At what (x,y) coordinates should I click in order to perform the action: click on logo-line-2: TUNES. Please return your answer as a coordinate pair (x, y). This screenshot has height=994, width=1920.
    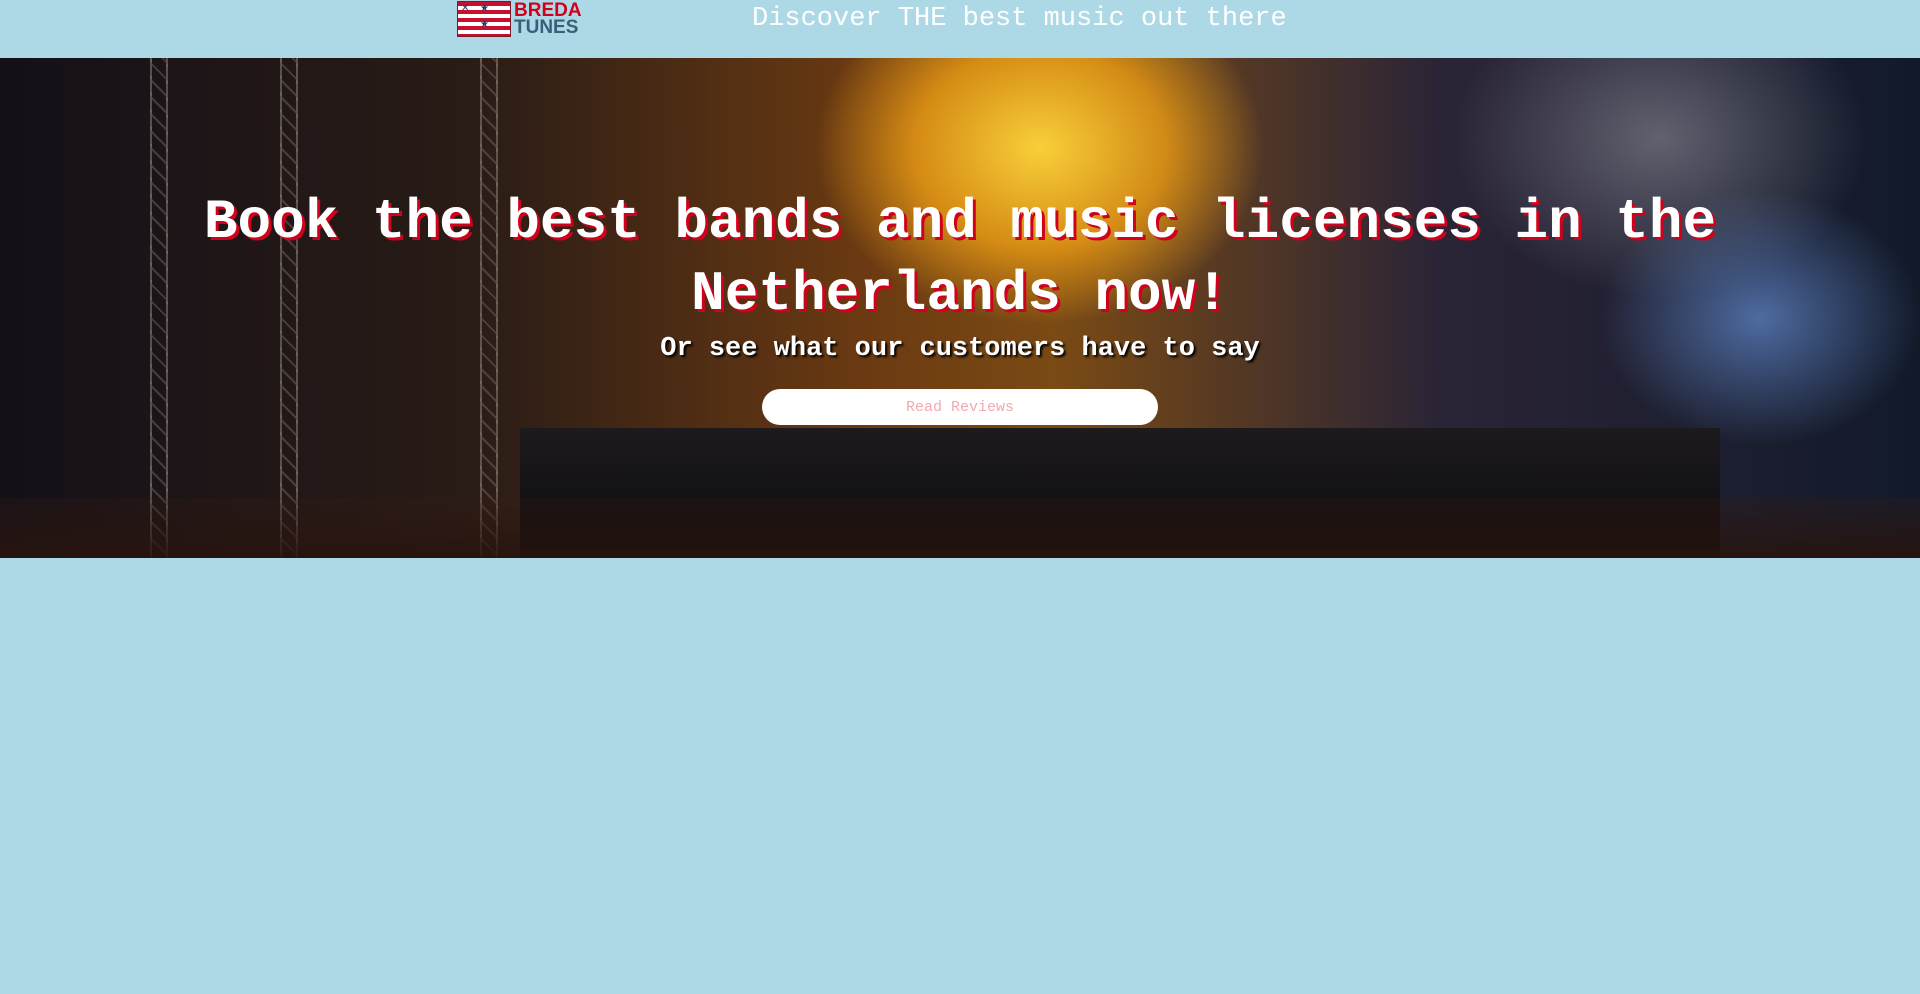
    Looking at the image, I should click on (546, 27).